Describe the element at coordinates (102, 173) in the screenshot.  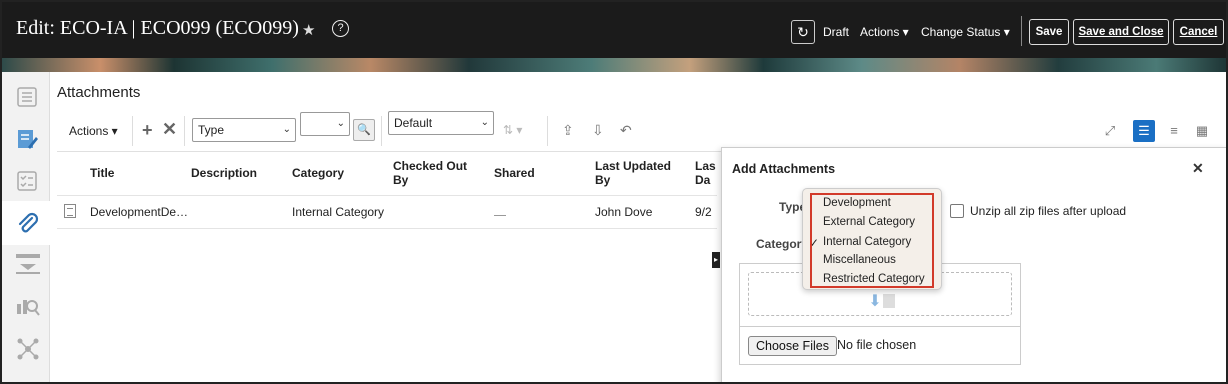
I see `column-header-title: Title` at that location.